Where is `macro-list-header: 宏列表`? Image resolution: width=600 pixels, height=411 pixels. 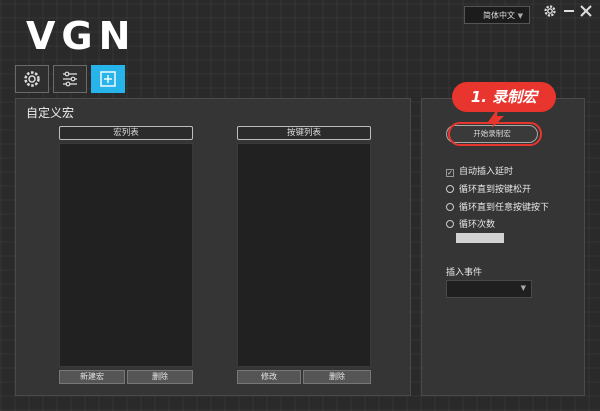 macro-list-header: 宏列表 is located at coordinates (126, 133).